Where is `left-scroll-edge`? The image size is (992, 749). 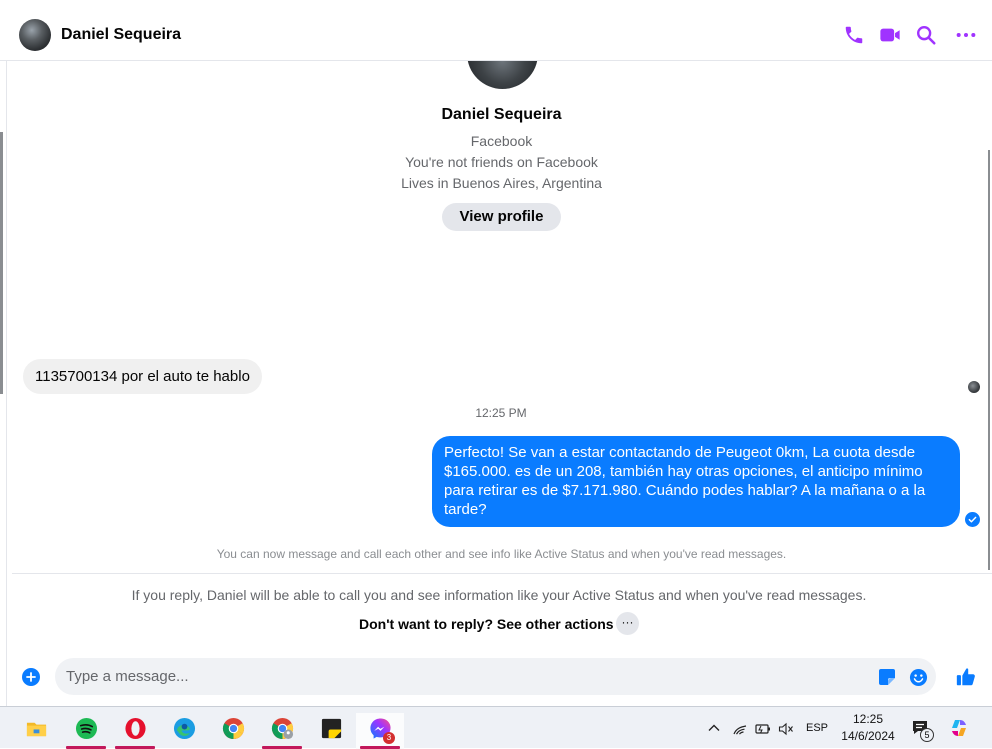 left-scroll-edge is located at coordinates (1, 263).